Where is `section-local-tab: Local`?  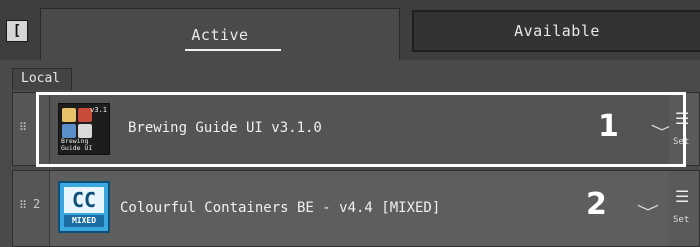
section-local-tab: Local is located at coordinates (42, 79).